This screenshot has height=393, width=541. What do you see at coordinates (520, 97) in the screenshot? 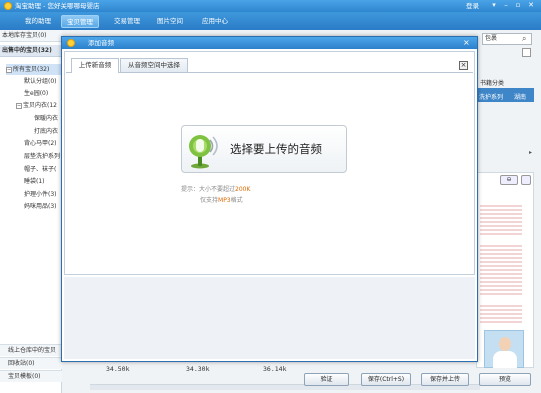
I see `cell-region: 湖南` at bounding box center [520, 97].